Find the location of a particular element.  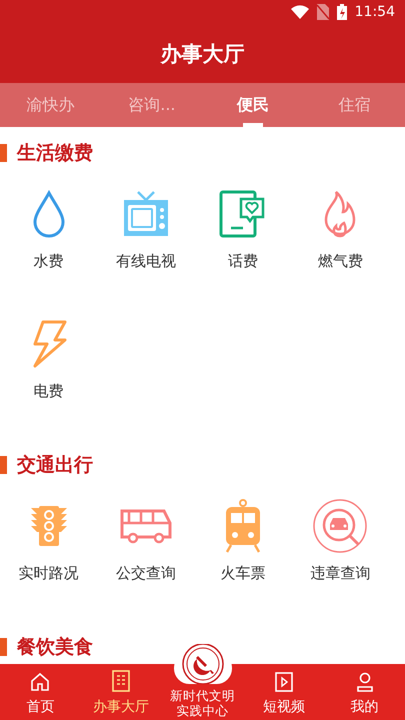

battery-charging-icon is located at coordinates (341, 12).